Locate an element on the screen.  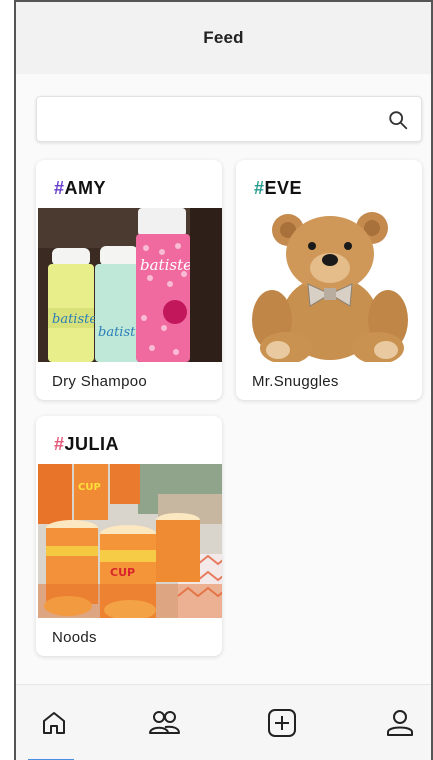
nav-home-button is located at coordinates (54, 723).